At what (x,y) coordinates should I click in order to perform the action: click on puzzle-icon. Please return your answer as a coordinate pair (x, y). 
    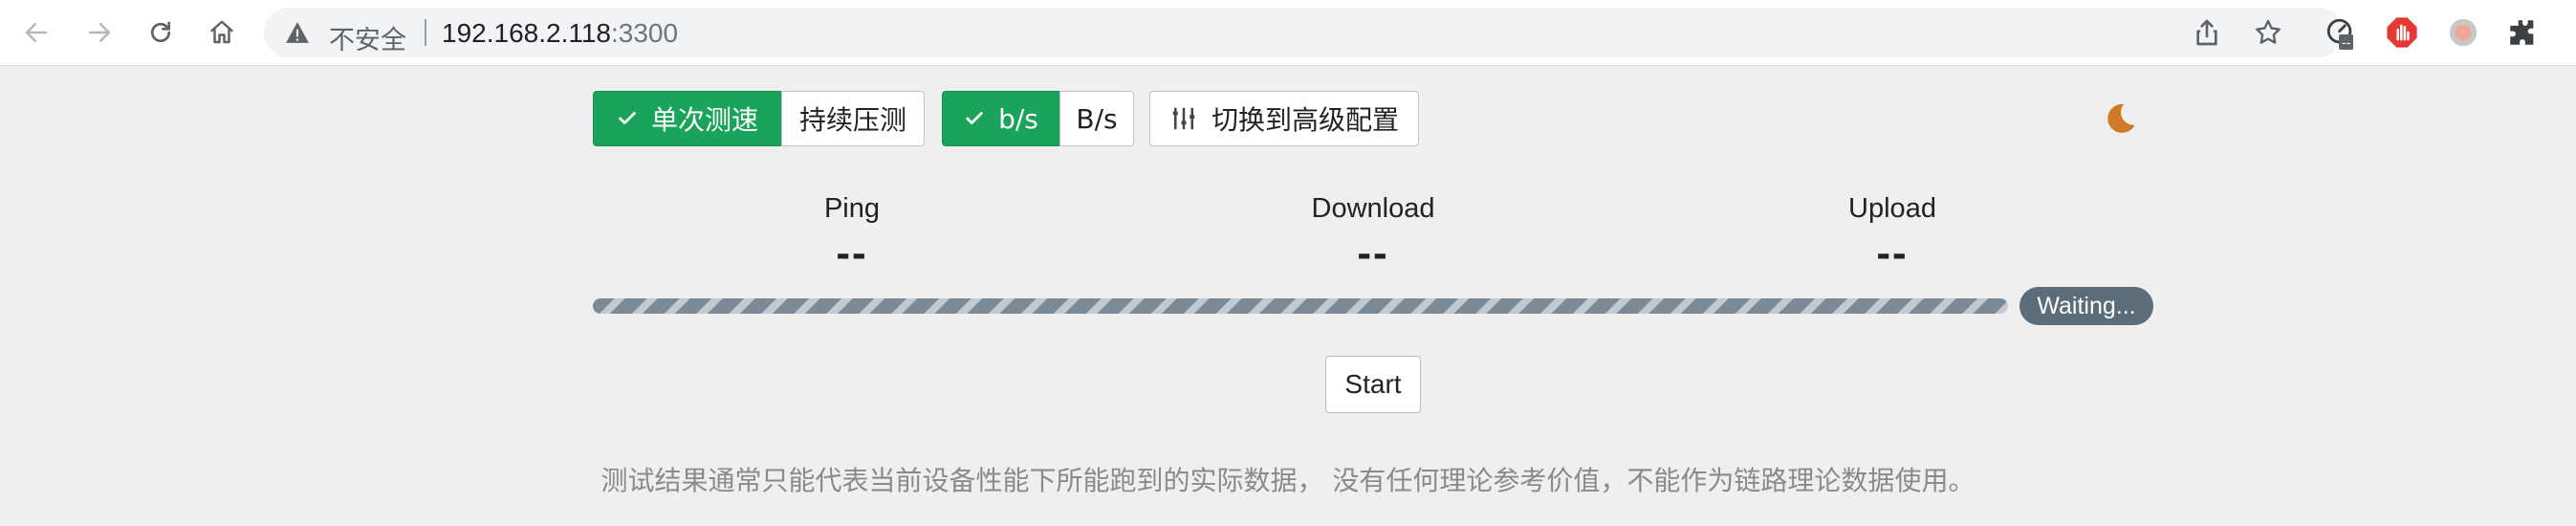
    Looking at the image, I should click on (2522, 32).